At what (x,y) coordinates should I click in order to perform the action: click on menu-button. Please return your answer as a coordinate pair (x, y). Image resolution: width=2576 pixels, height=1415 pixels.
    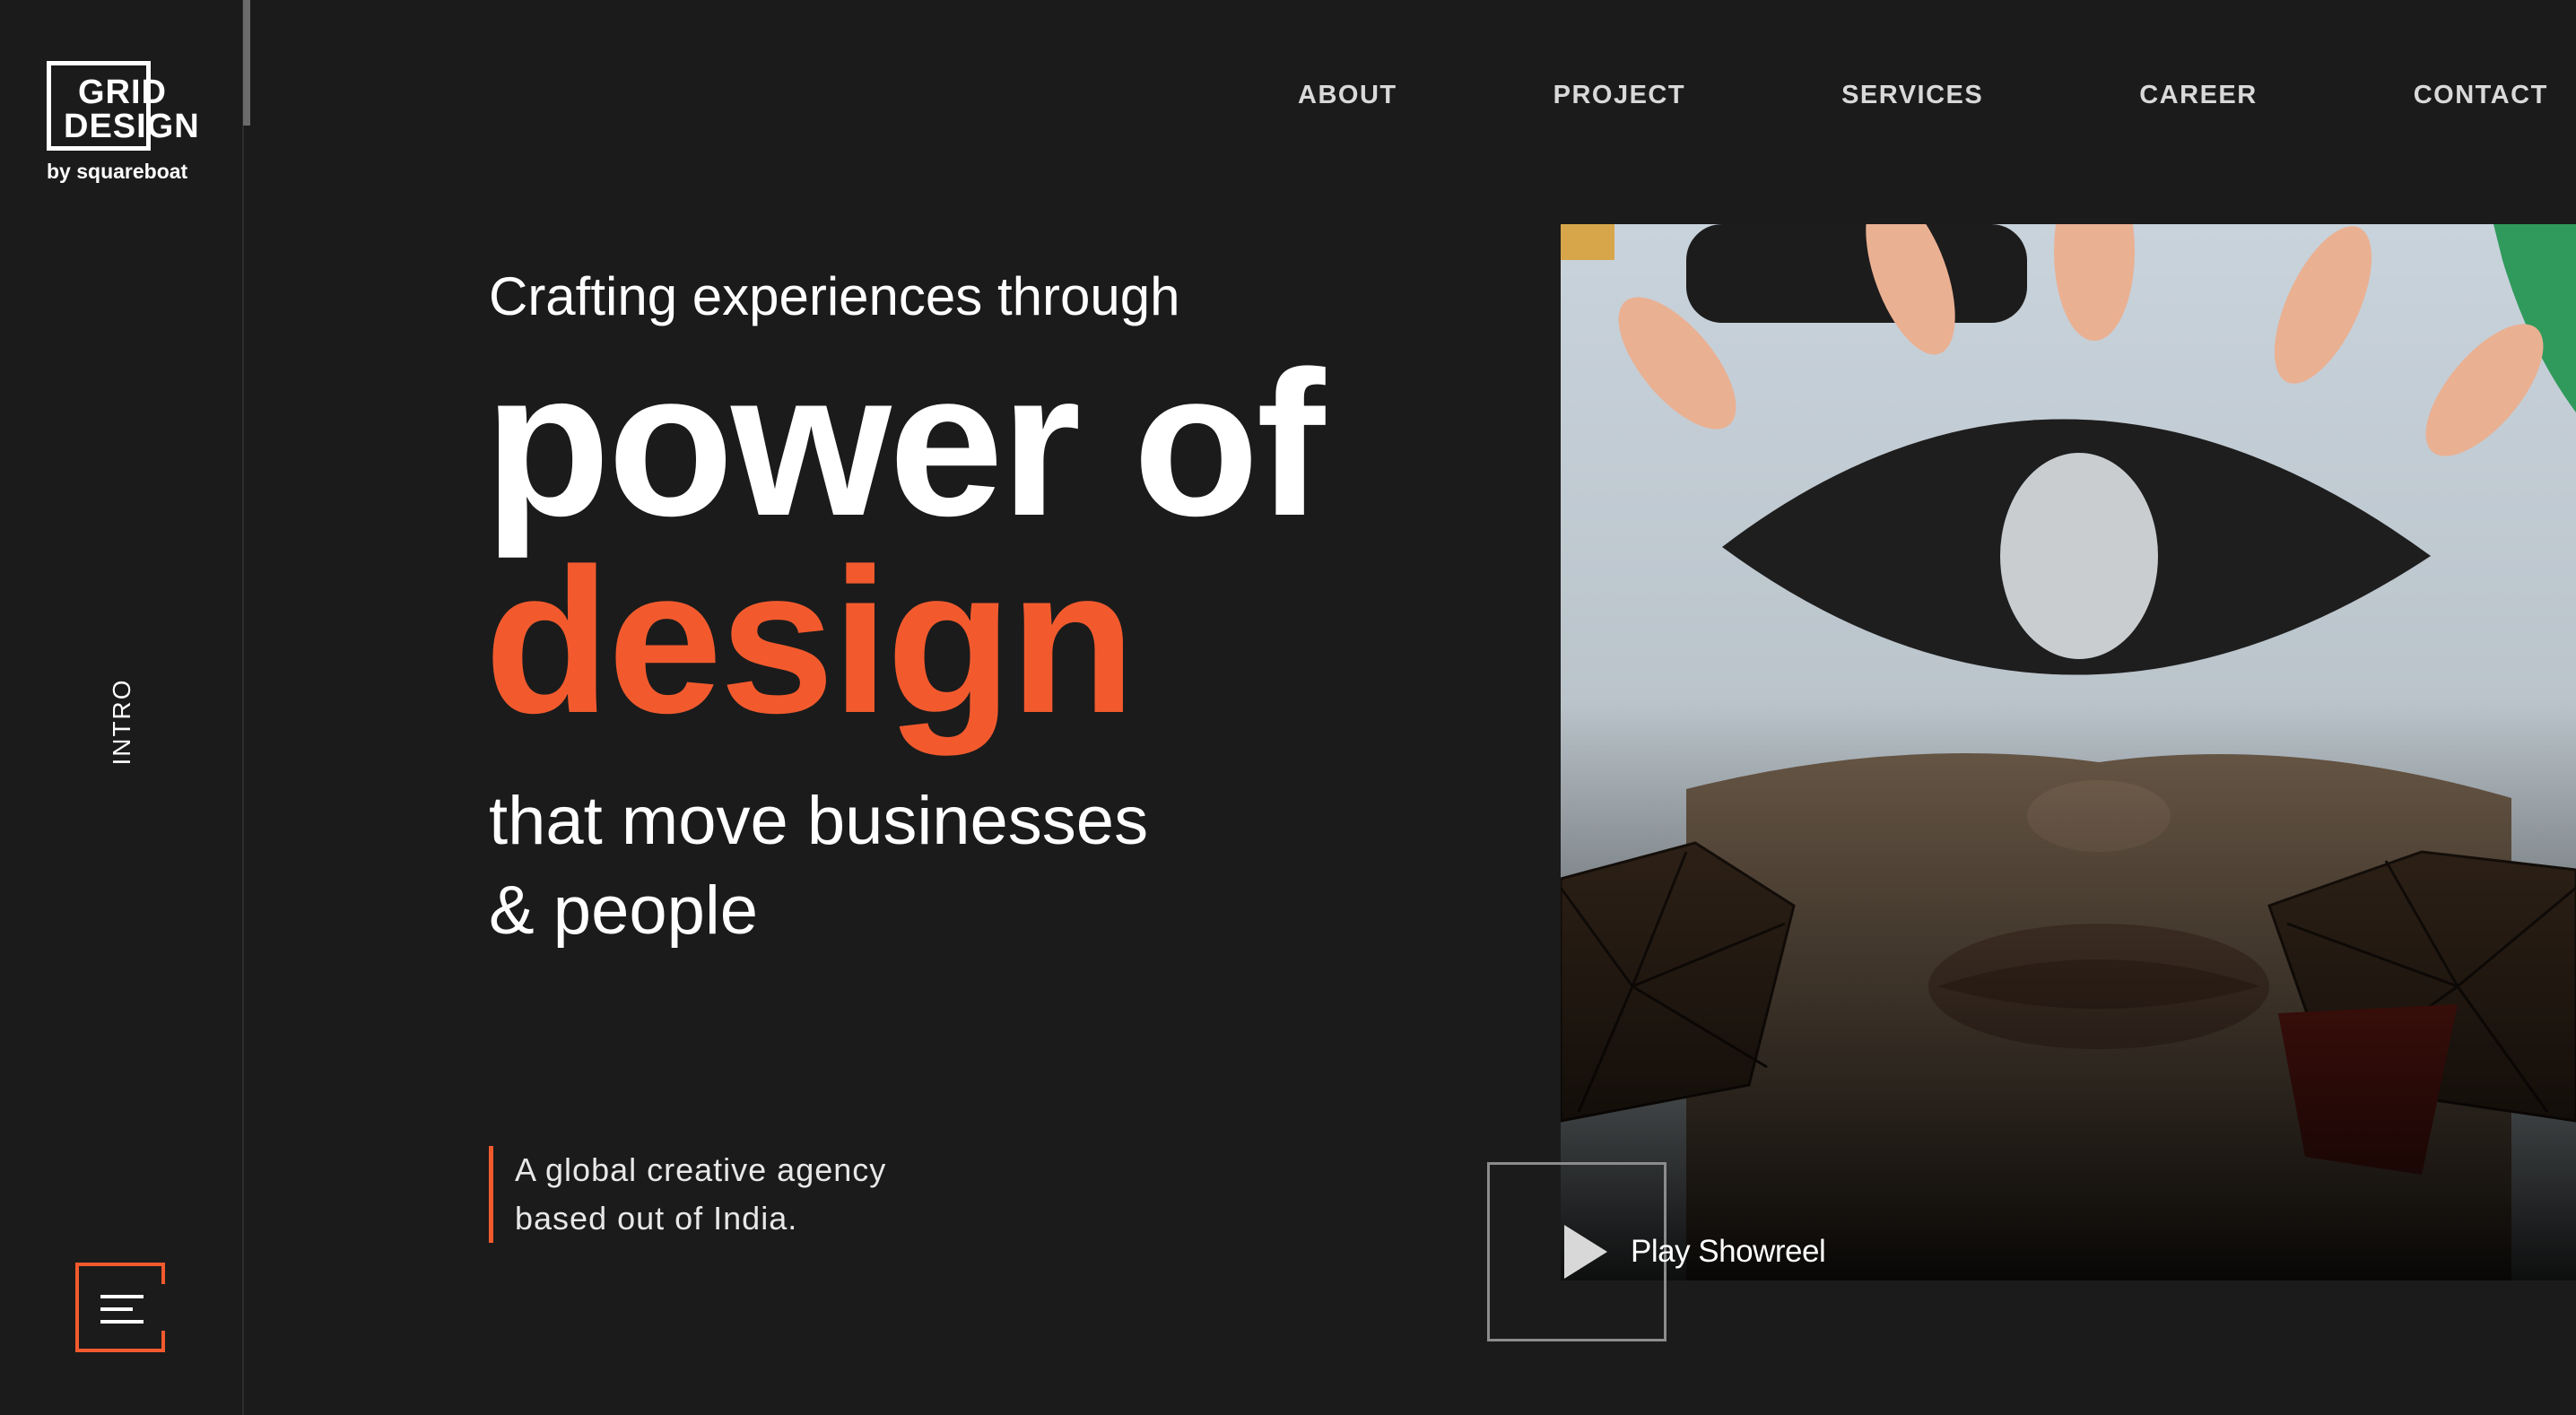
    Looking at the image, I should click on (120, 1307).